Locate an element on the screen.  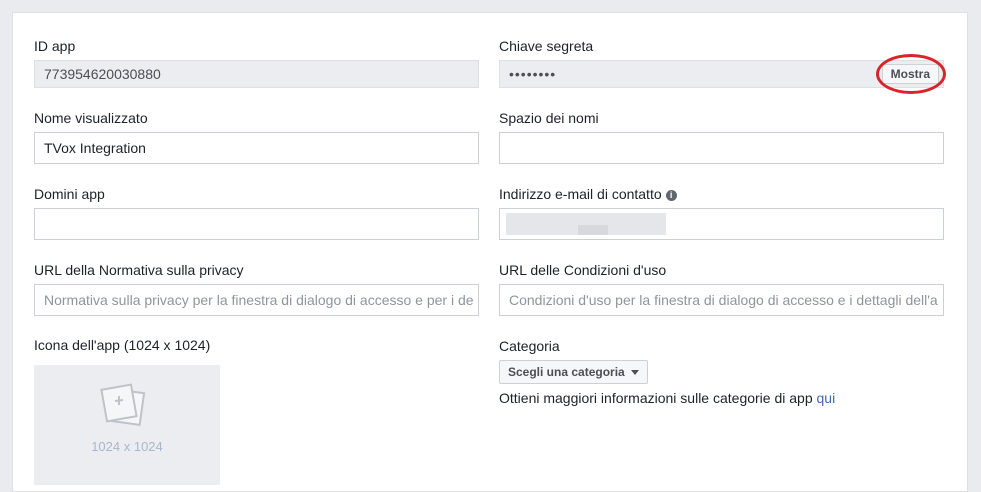
contact-email-input is located at coordinates (721, 224).